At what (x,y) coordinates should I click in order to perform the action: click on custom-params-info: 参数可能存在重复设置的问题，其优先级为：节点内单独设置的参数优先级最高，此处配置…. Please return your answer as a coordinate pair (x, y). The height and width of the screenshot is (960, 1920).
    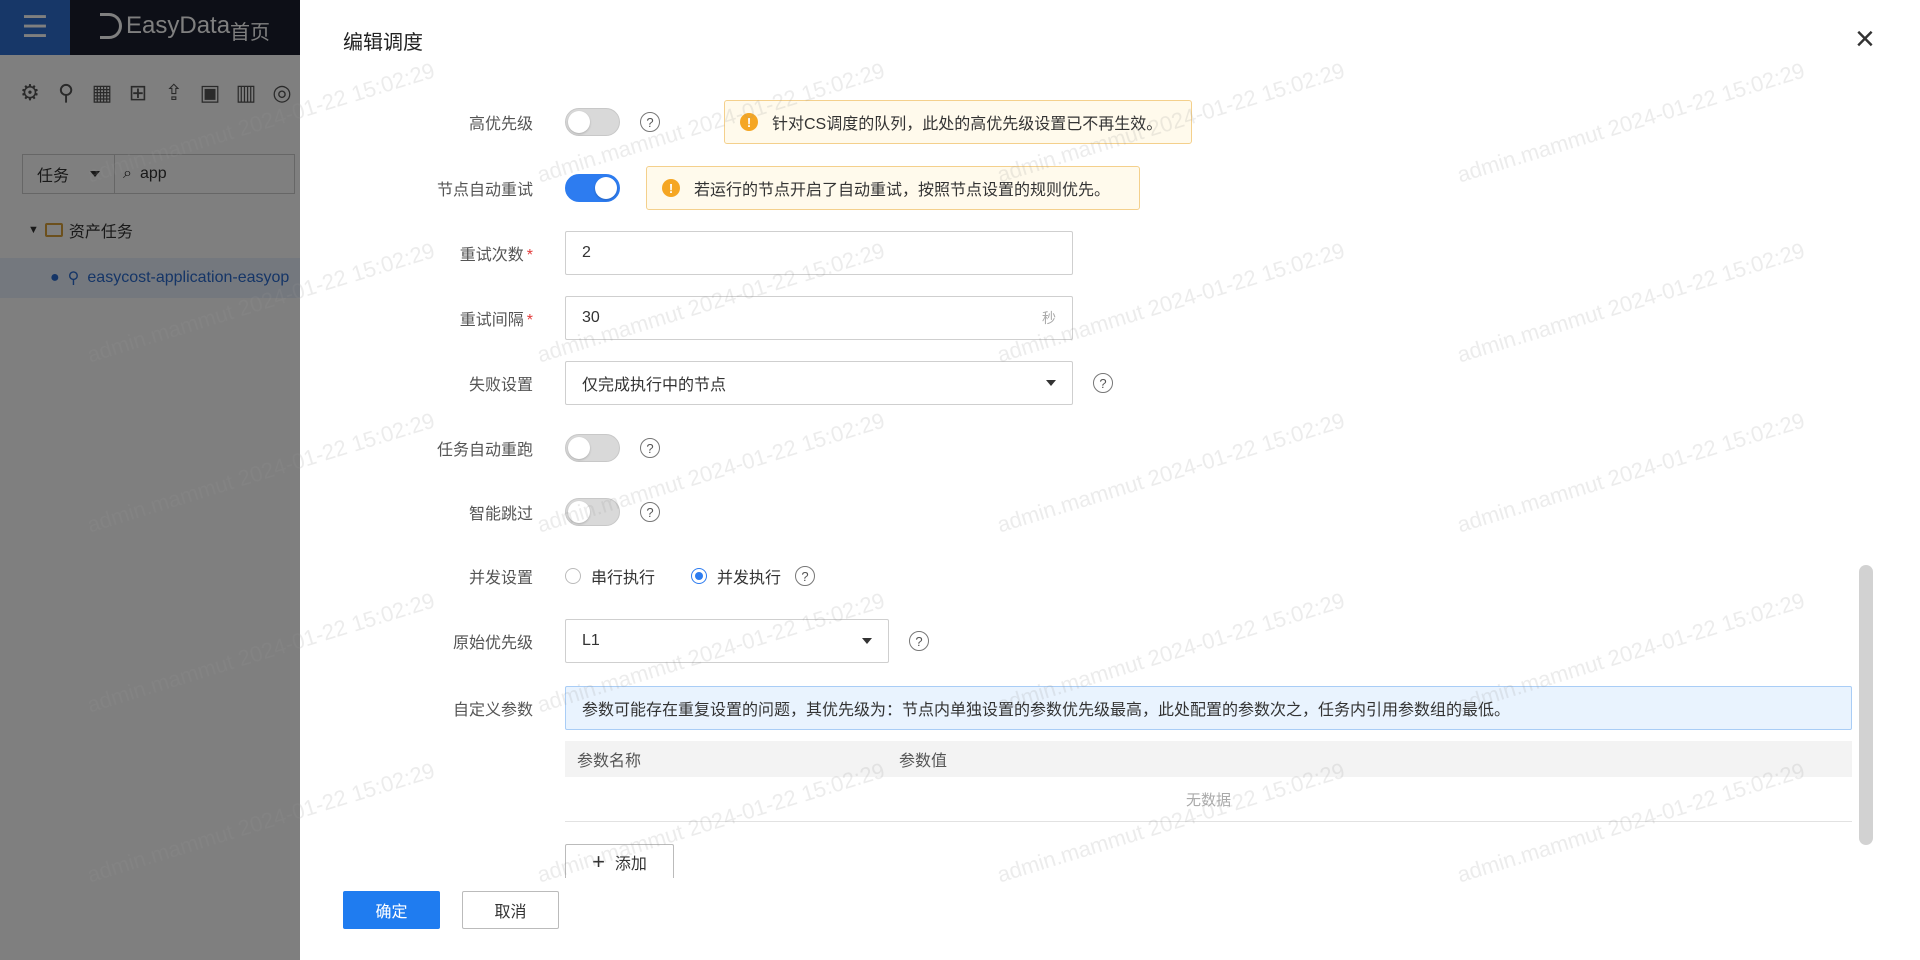
    Looking at the image, I should click on (1208, 708).